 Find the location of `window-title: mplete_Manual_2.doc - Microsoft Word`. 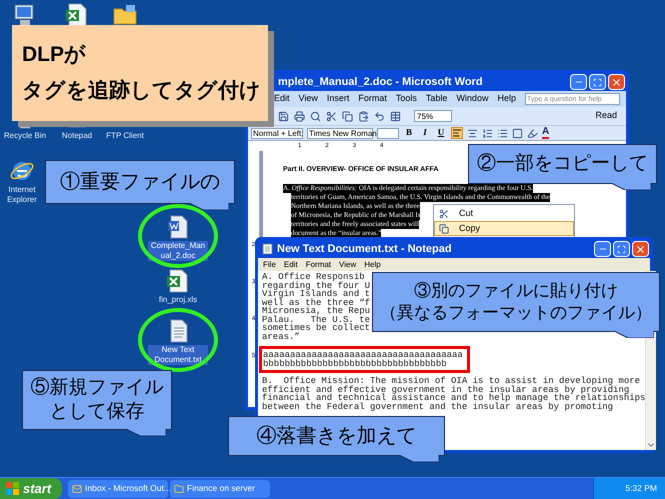

window-title: mplete_Manual_2.doc - Microsoft Word is located at coordinates (380, 82).